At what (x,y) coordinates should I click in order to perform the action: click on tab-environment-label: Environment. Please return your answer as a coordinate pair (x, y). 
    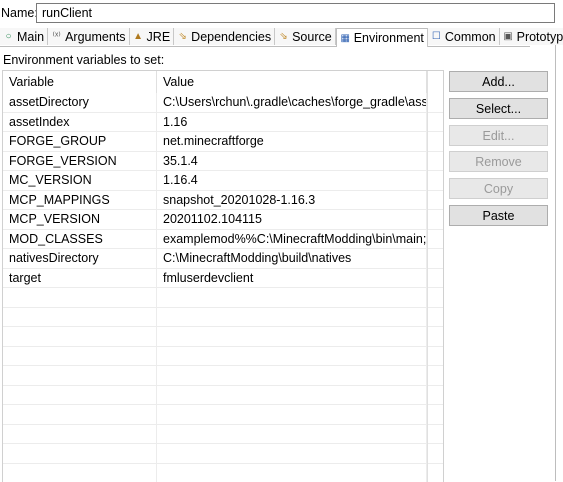
    Looking at the image, I should click on (389, 38).